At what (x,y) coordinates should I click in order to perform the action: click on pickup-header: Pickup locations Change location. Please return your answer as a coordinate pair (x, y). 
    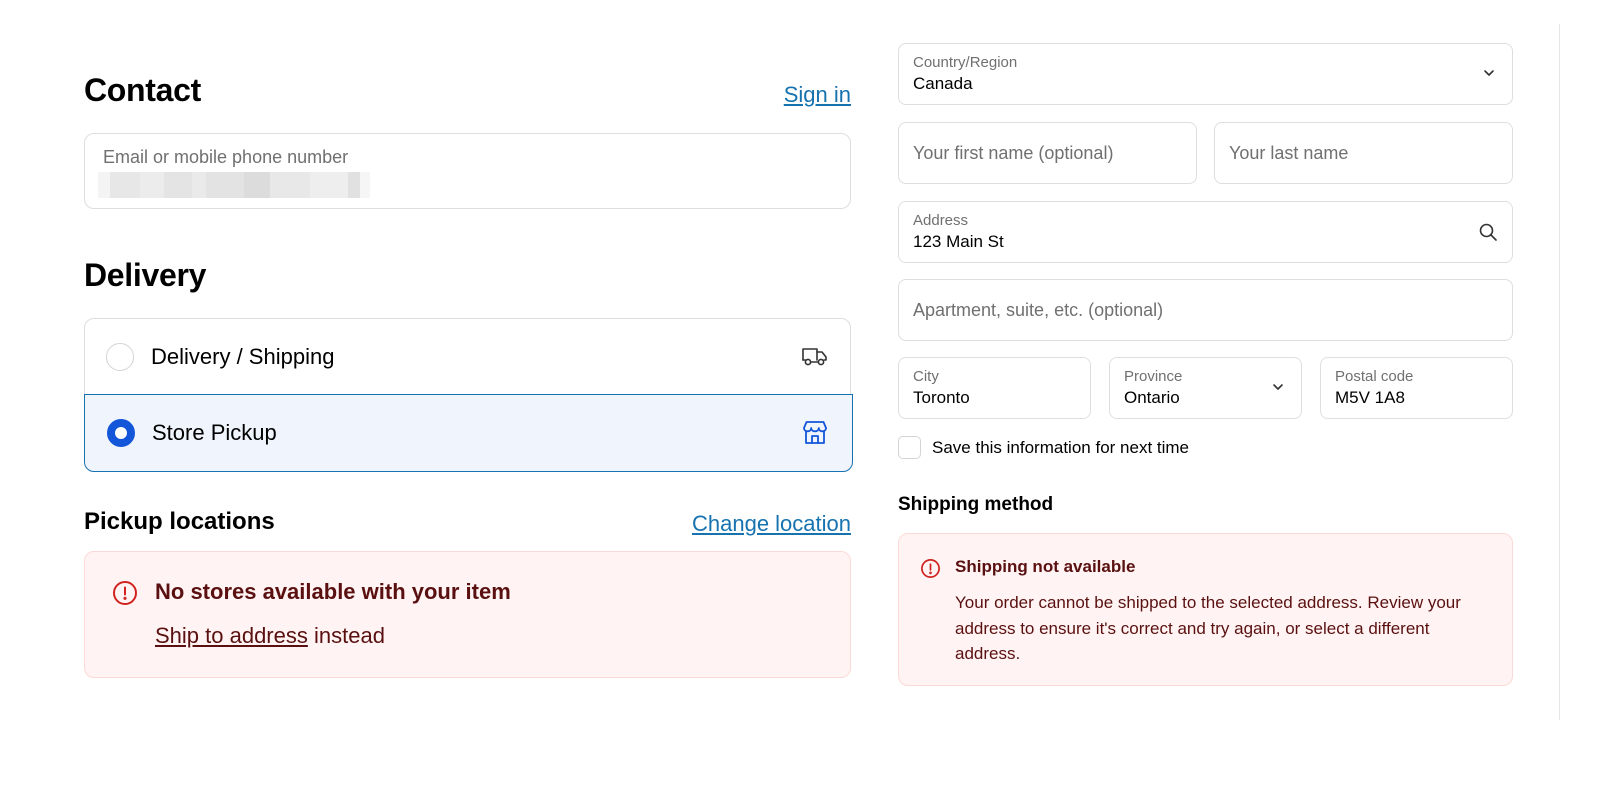
    Looking at the image, I should click on (467, 525).